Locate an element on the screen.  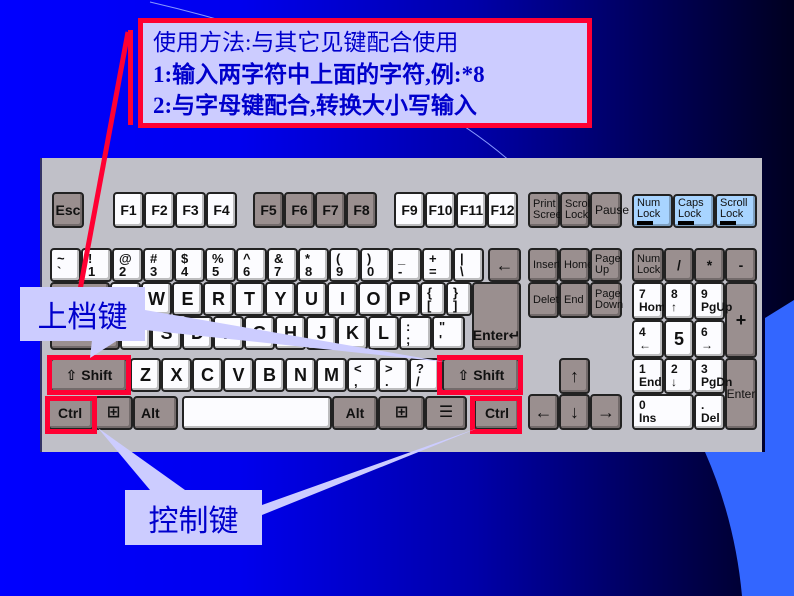
callout-pointer-left-shift is located at coordinates (104, 349).